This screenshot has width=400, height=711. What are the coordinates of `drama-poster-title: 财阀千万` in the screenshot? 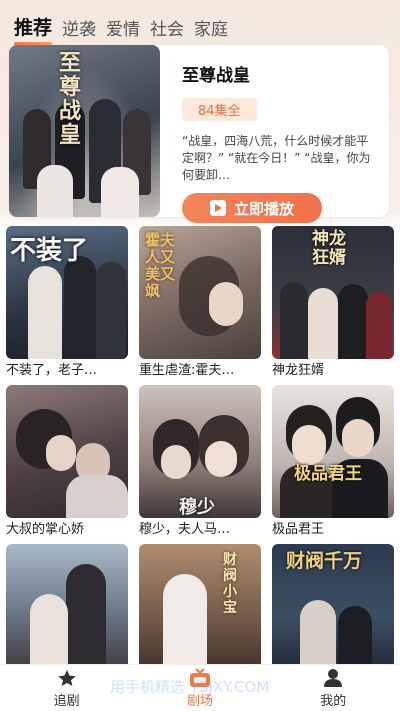 It's located at (324, 561).